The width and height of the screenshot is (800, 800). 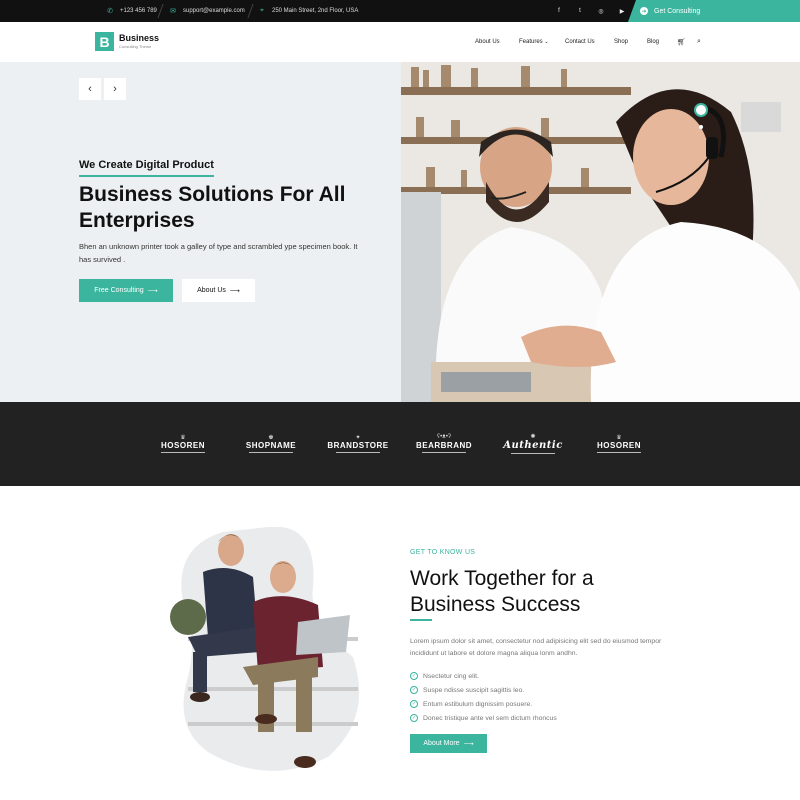 What do you see at coordinates (559, 11) in the screenshot?
I see `facebook-icon: f` at bounding box center [559, 11].